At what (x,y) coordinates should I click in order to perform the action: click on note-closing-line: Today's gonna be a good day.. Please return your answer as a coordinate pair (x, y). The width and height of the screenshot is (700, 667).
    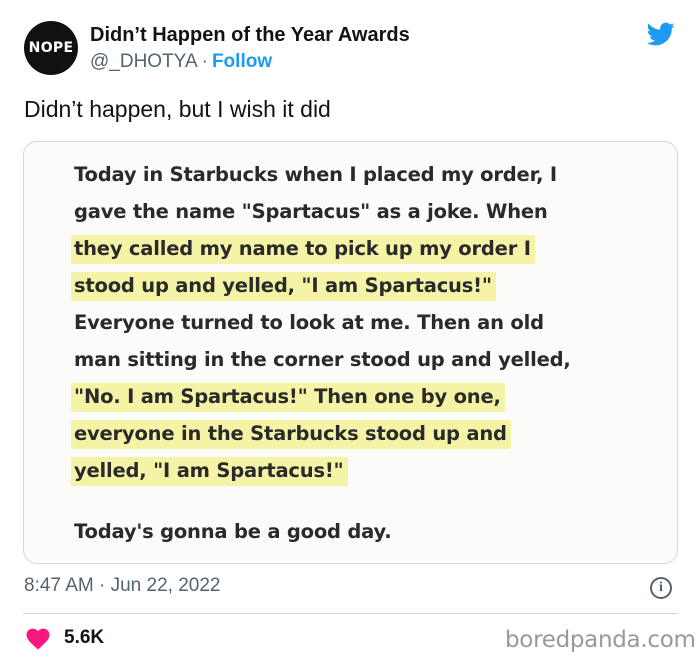
    Looking at the image, I should click on (233, 531).